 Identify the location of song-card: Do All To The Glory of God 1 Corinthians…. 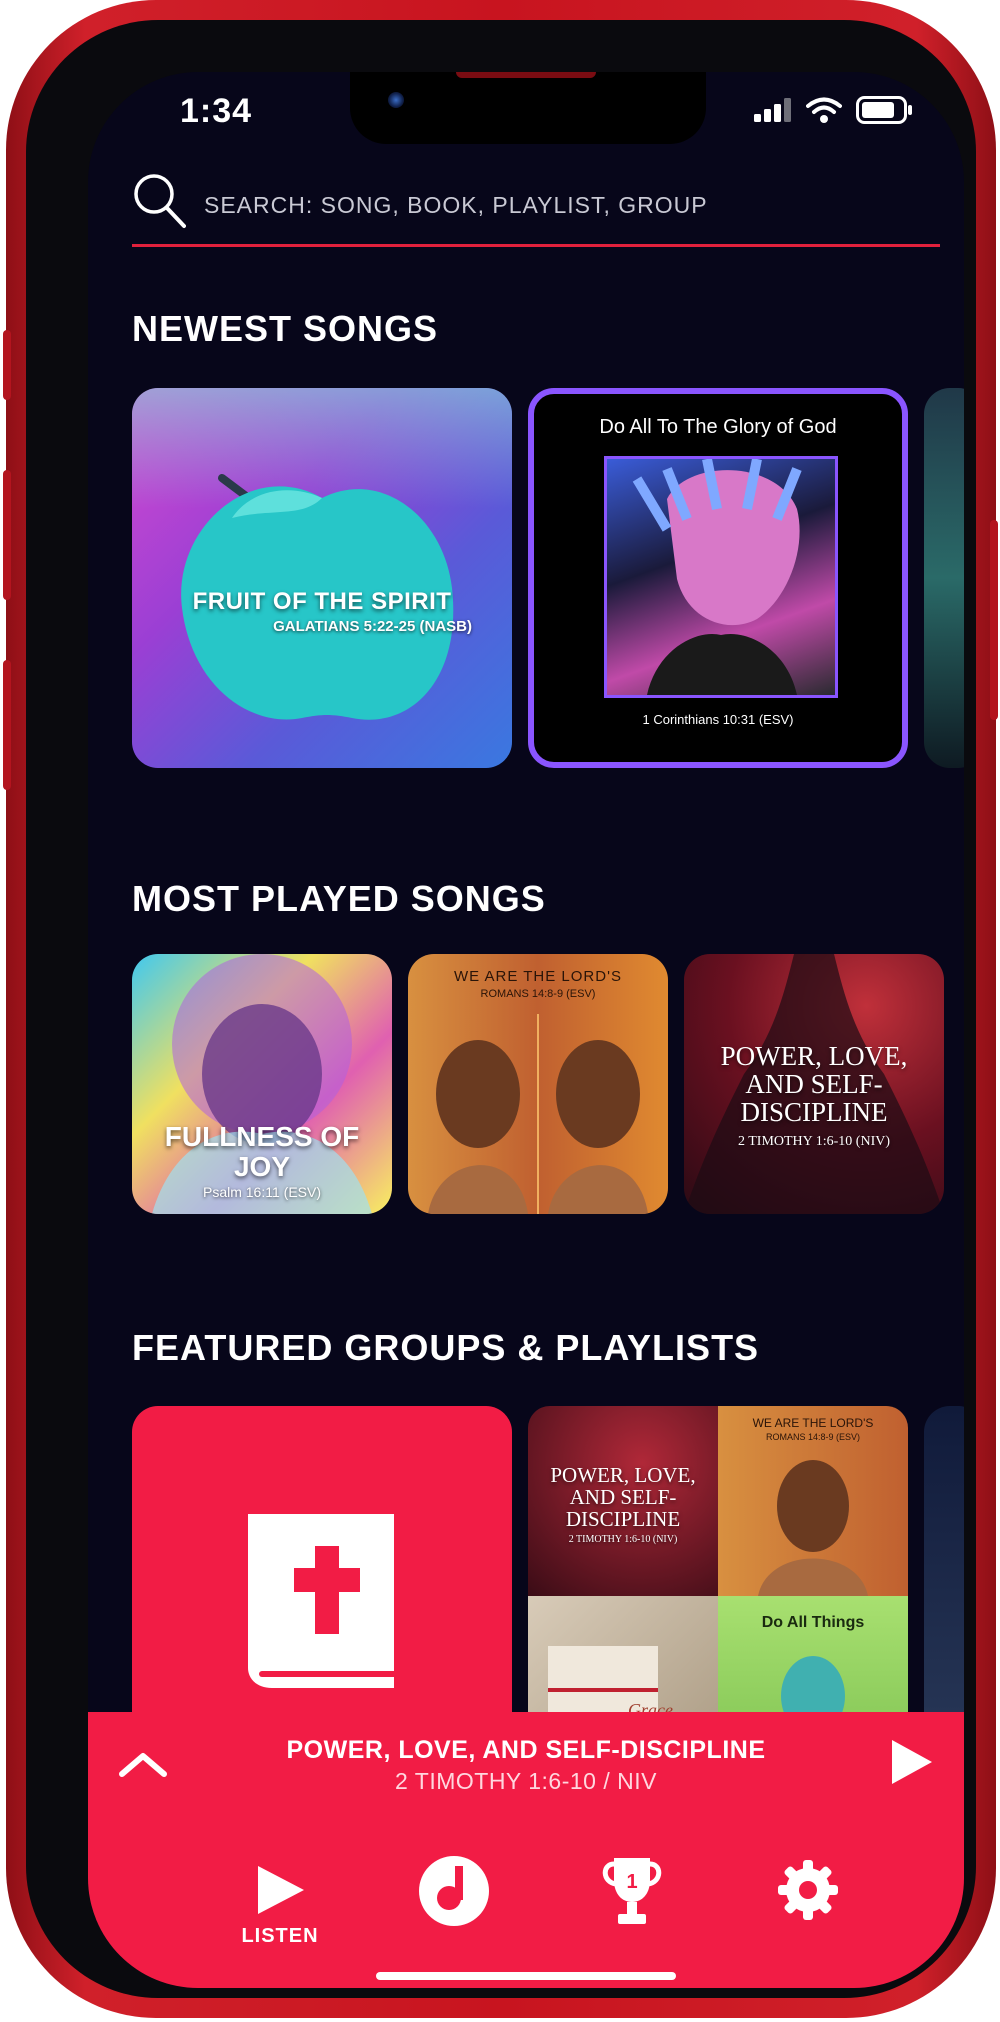
(718, 578).